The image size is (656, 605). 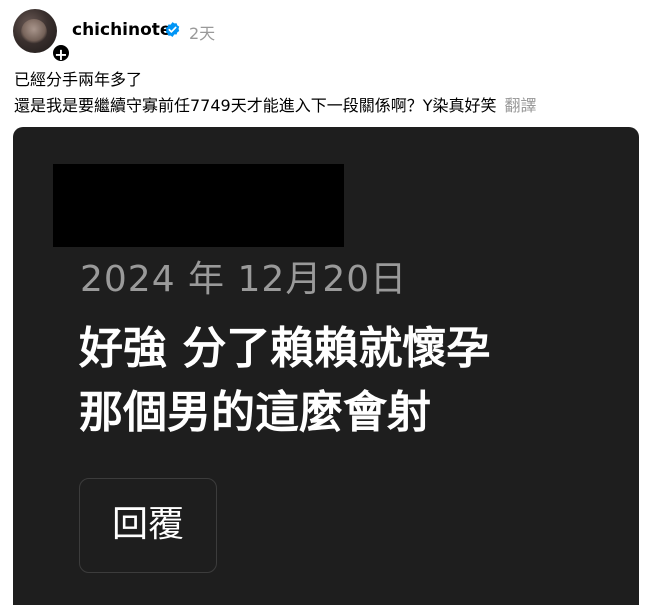 I want to click on caption-line: 還是我是要繼續守寡前任7749天才能進入下一段關係啊？Y染真好笑 翻譯, so click(x=275, y=106).